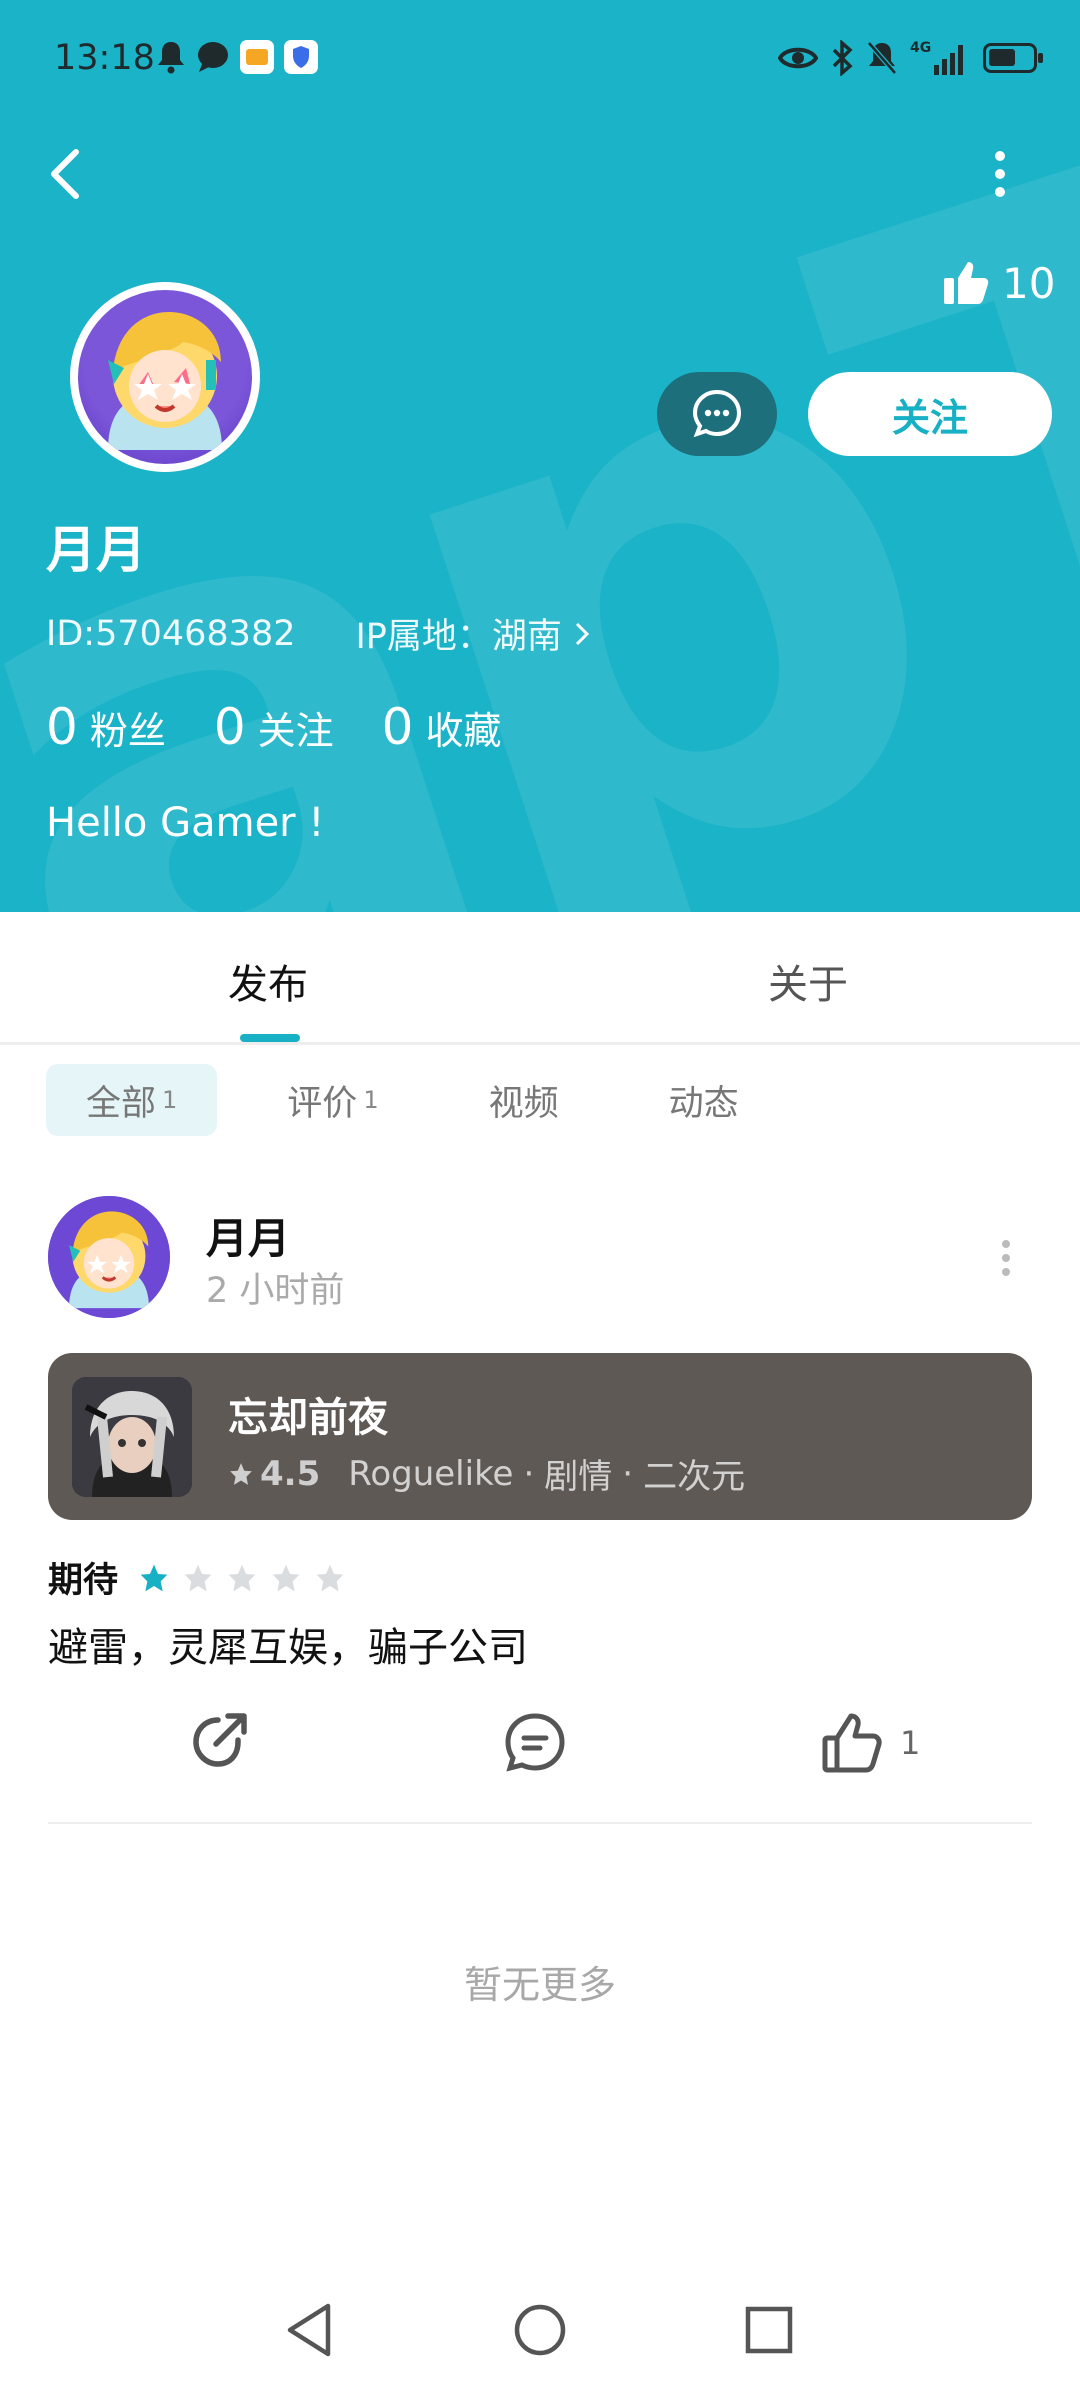 The height and width of the screenshot is (2388, 1080). Describe the element at coordinates (966, 283) in the screenshot. I see `thumbs-up-icon` at that location.